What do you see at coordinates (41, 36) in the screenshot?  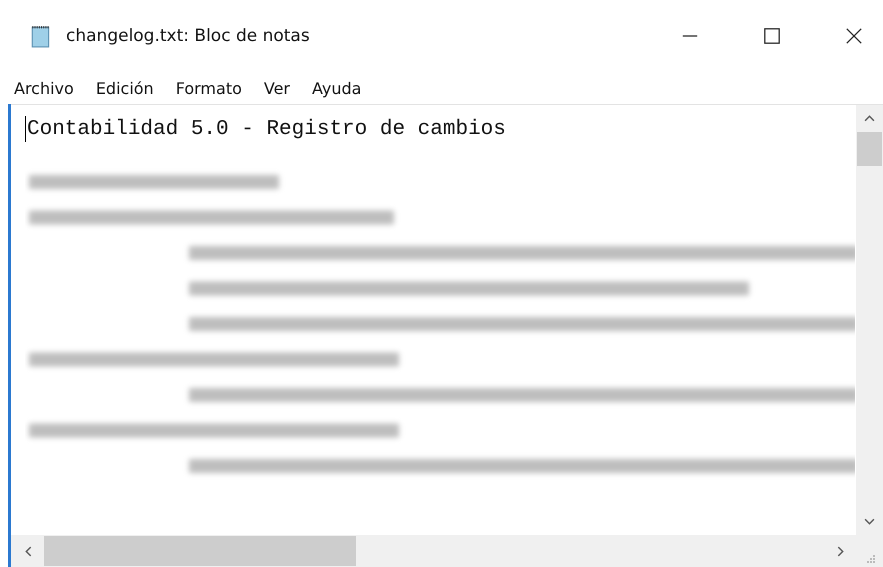 I see `notepad-icon` at bounding box center [41, 36].